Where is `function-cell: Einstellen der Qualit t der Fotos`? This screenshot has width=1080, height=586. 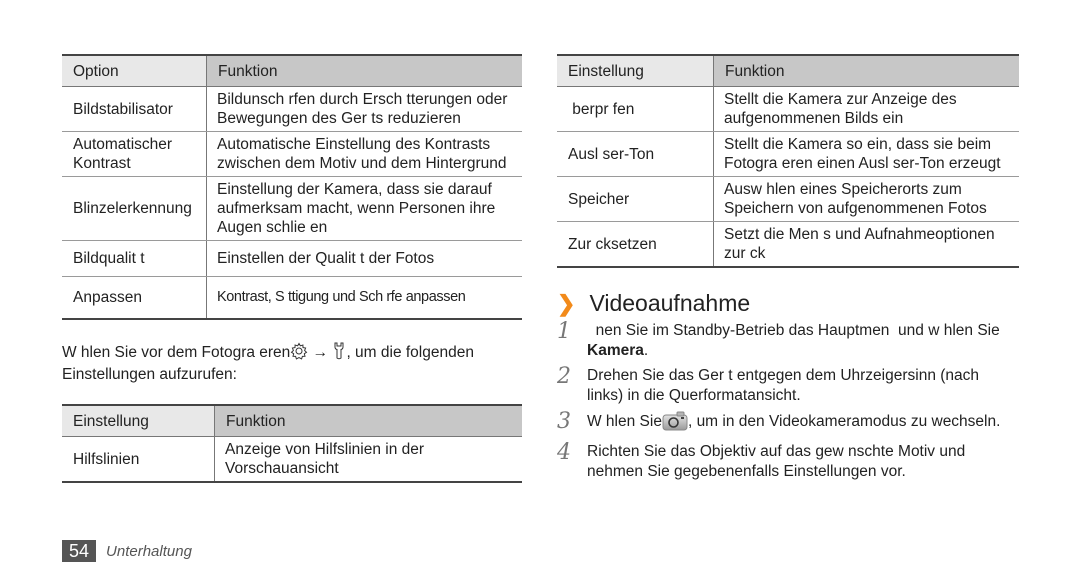
function-cell: Einstellen der Qualit t der Fotos is located at coordinates (364, 258).